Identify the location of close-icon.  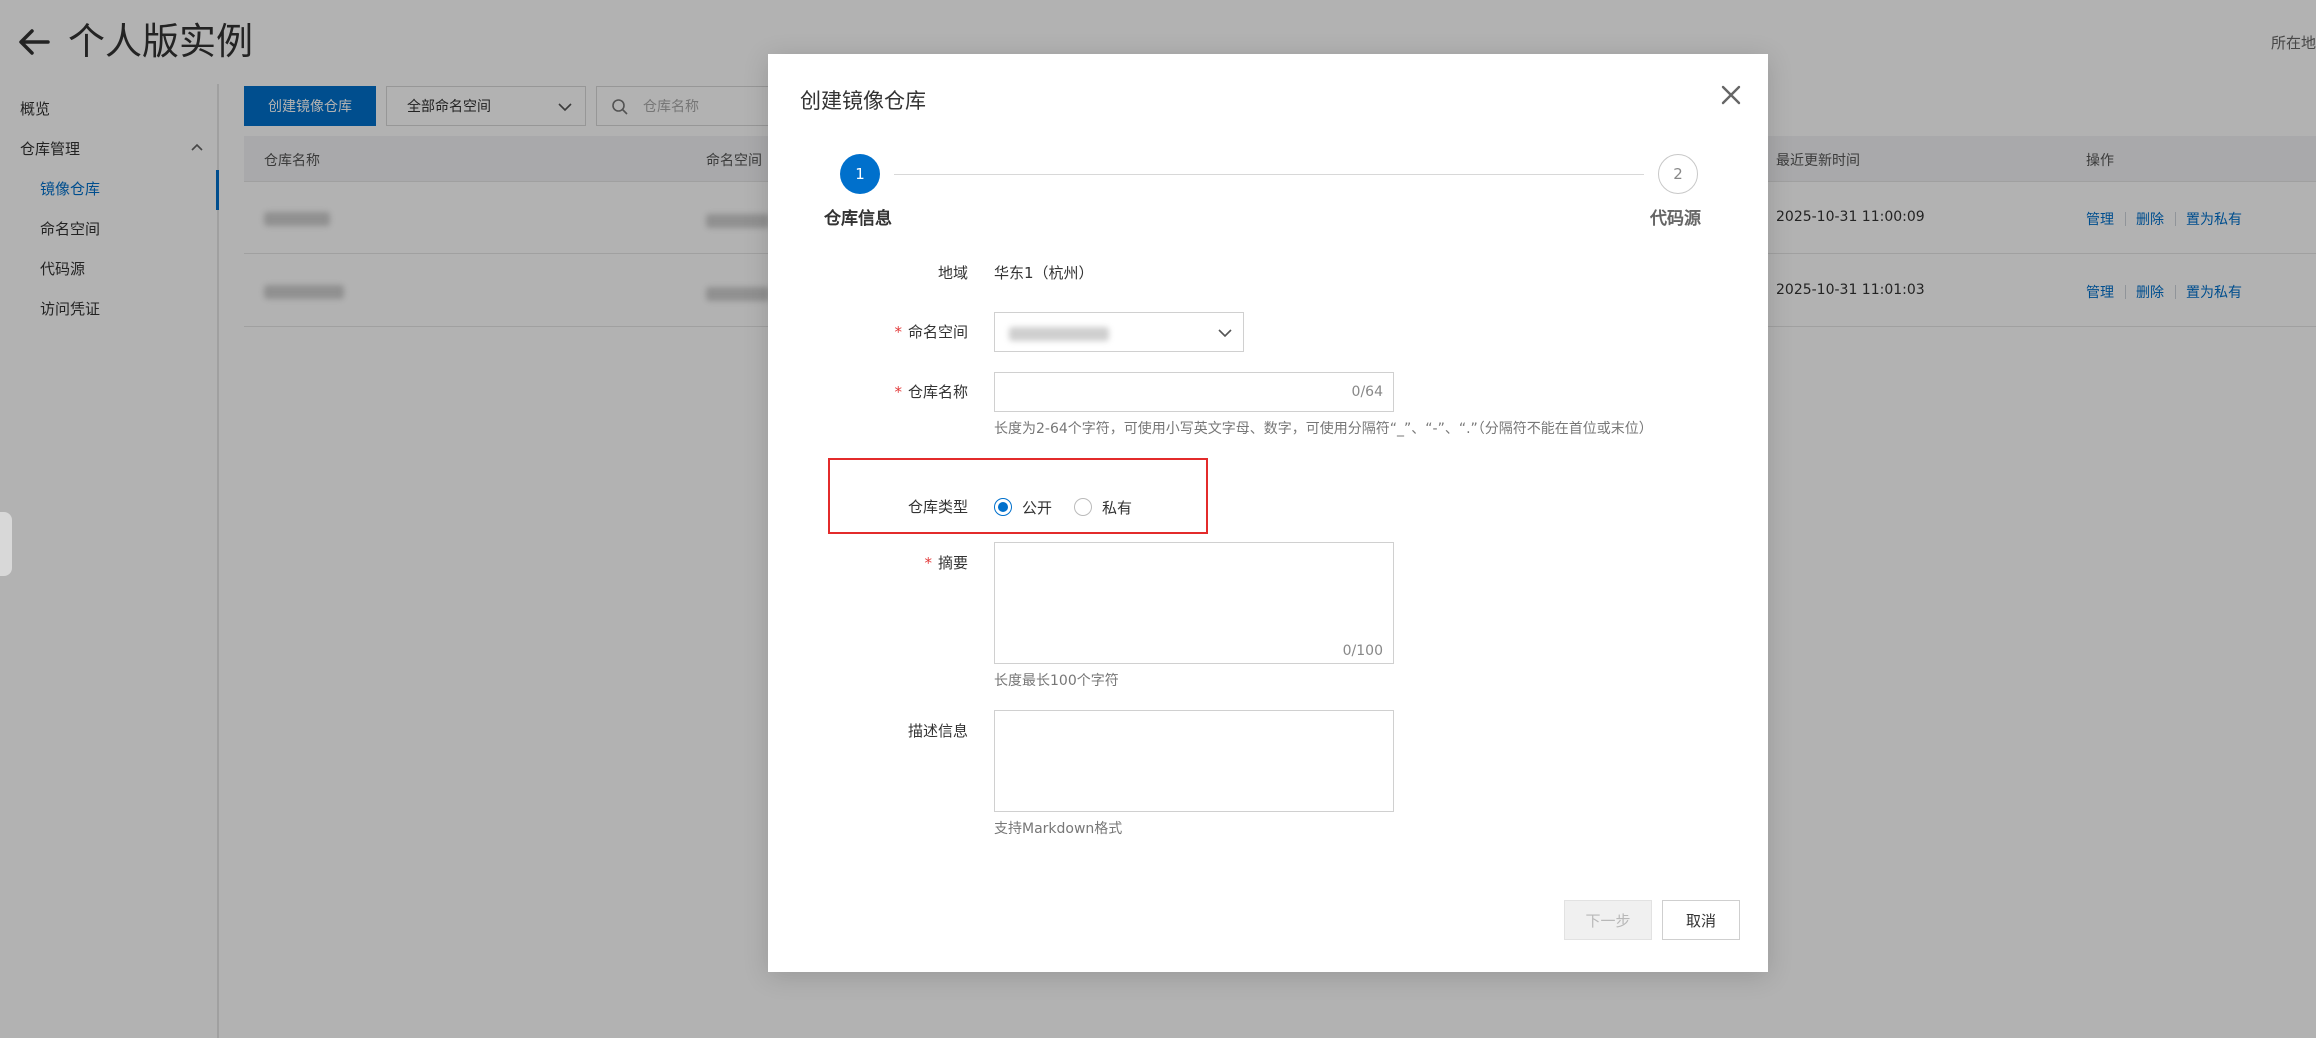
(1731, 95).